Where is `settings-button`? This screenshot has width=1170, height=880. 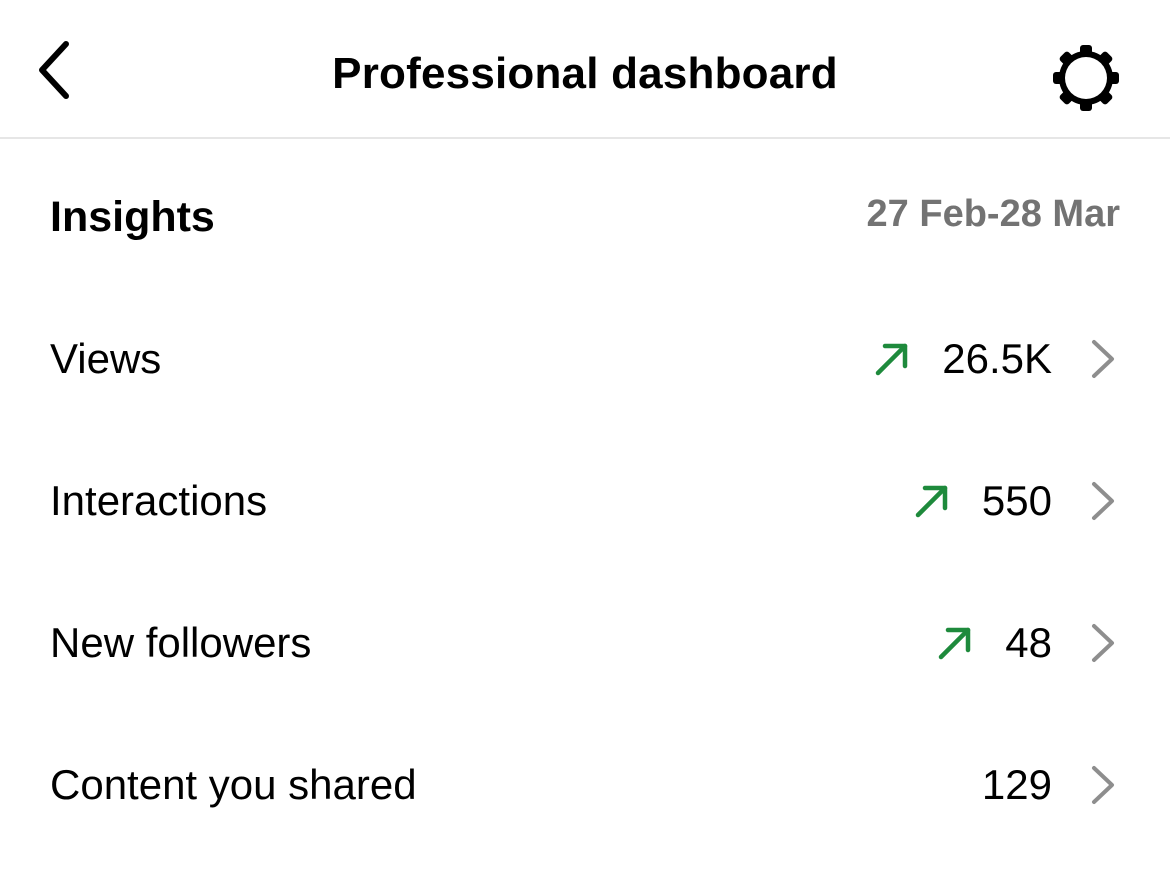
settings-button is located at coordinates (1086, 78).